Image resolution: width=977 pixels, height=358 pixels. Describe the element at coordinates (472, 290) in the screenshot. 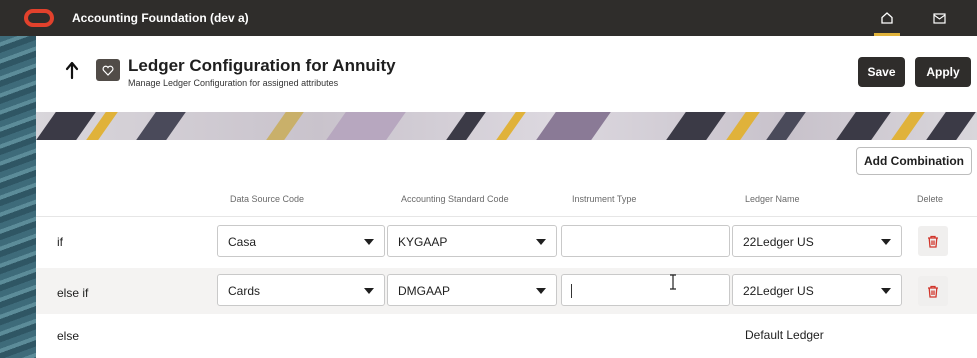

I see `accounting-standard-select: DMGAAP` at that location.